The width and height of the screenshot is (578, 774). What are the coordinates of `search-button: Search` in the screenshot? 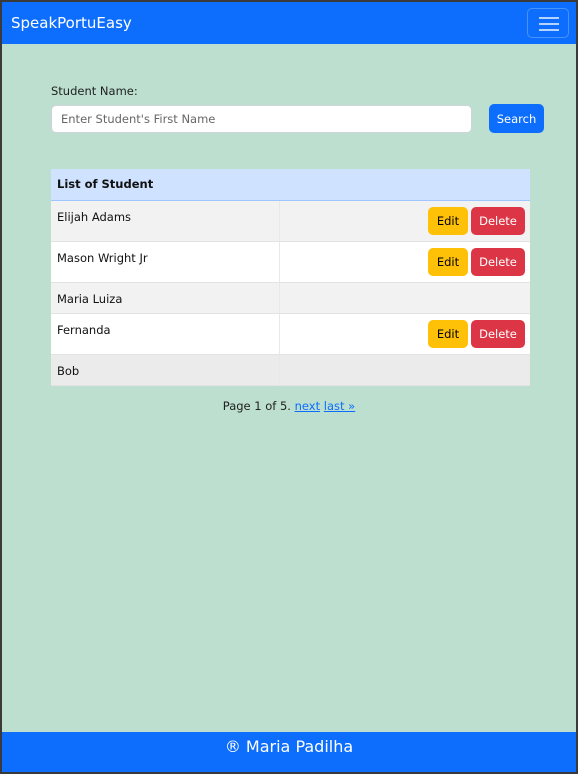 It's located at (516, 118).